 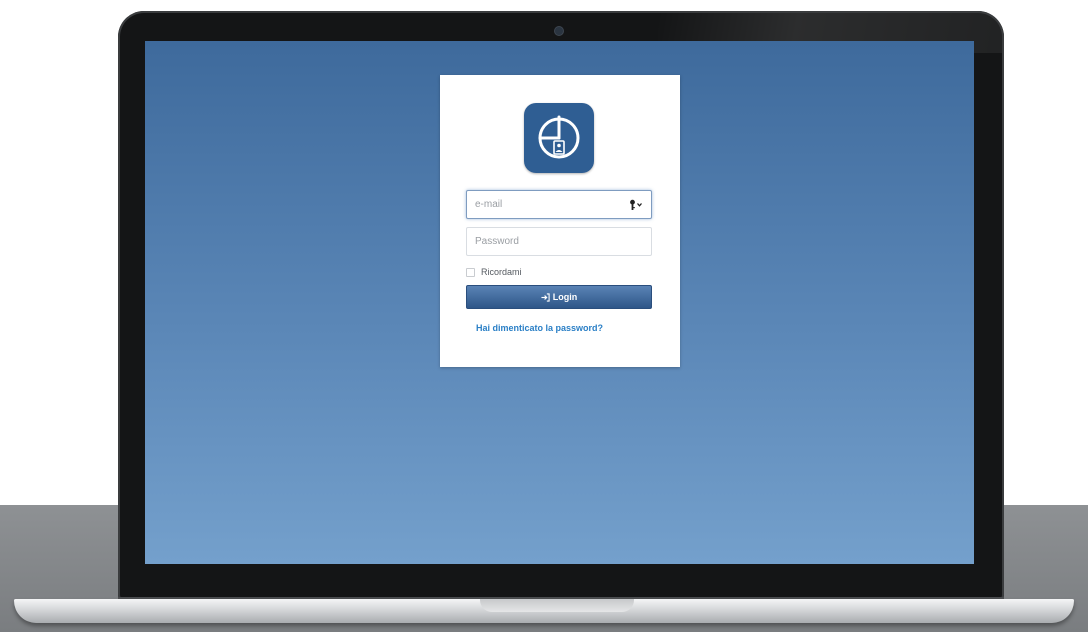 I want to click on password-field, so click(x=559, y=241).